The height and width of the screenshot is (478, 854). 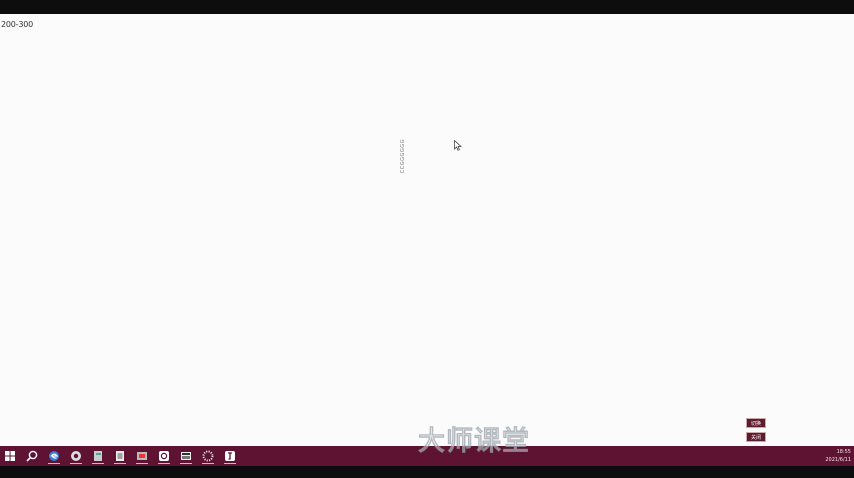 I want to click on close-button: 关闭, so click(x=756, y=437).